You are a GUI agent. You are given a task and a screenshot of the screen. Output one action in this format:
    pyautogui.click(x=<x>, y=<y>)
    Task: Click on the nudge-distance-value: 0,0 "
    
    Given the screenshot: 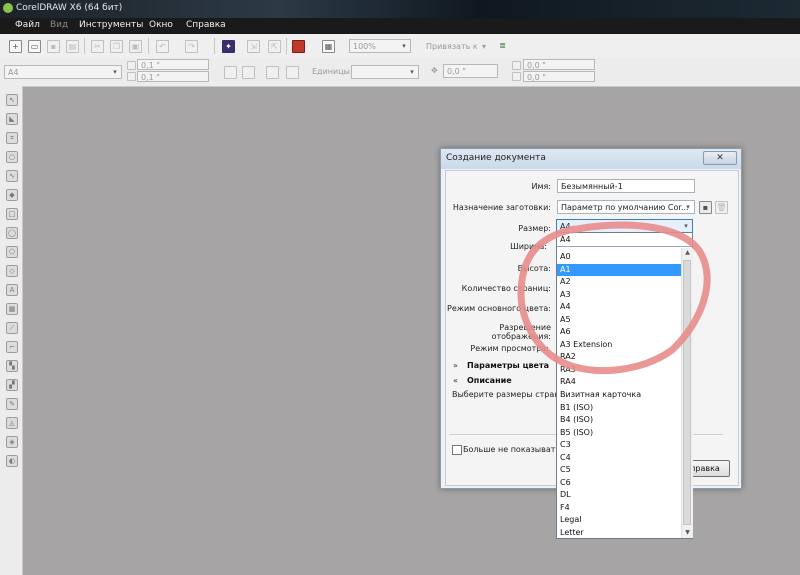 What is the action you would take?
    pyautogui.click(x=456, y=71)
    